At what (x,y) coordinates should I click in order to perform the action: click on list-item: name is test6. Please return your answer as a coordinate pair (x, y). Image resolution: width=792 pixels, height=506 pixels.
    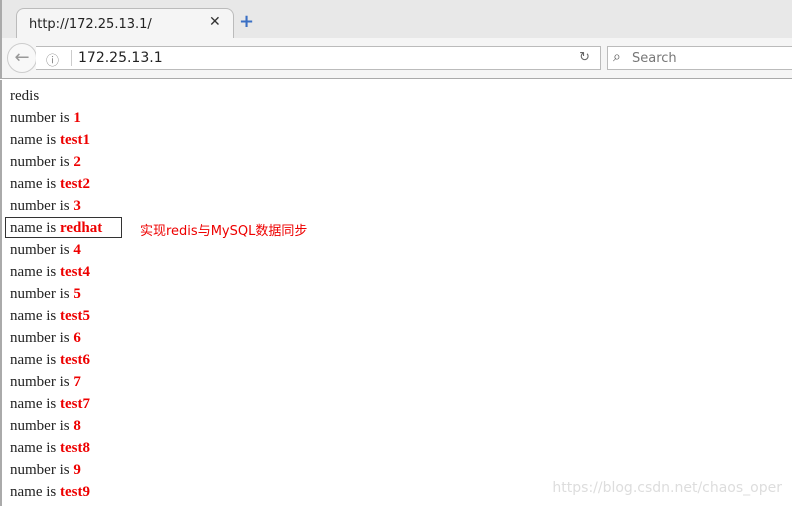
    Looking at the image, I should click on (50, 360).